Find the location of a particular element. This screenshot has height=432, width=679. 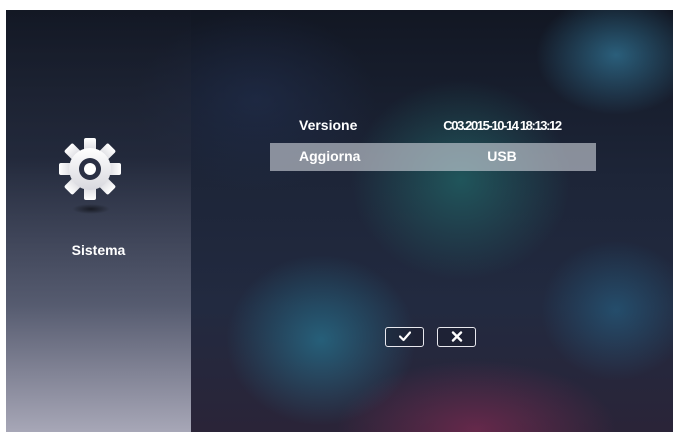

confirm-button is located at coordinates (404, 337).